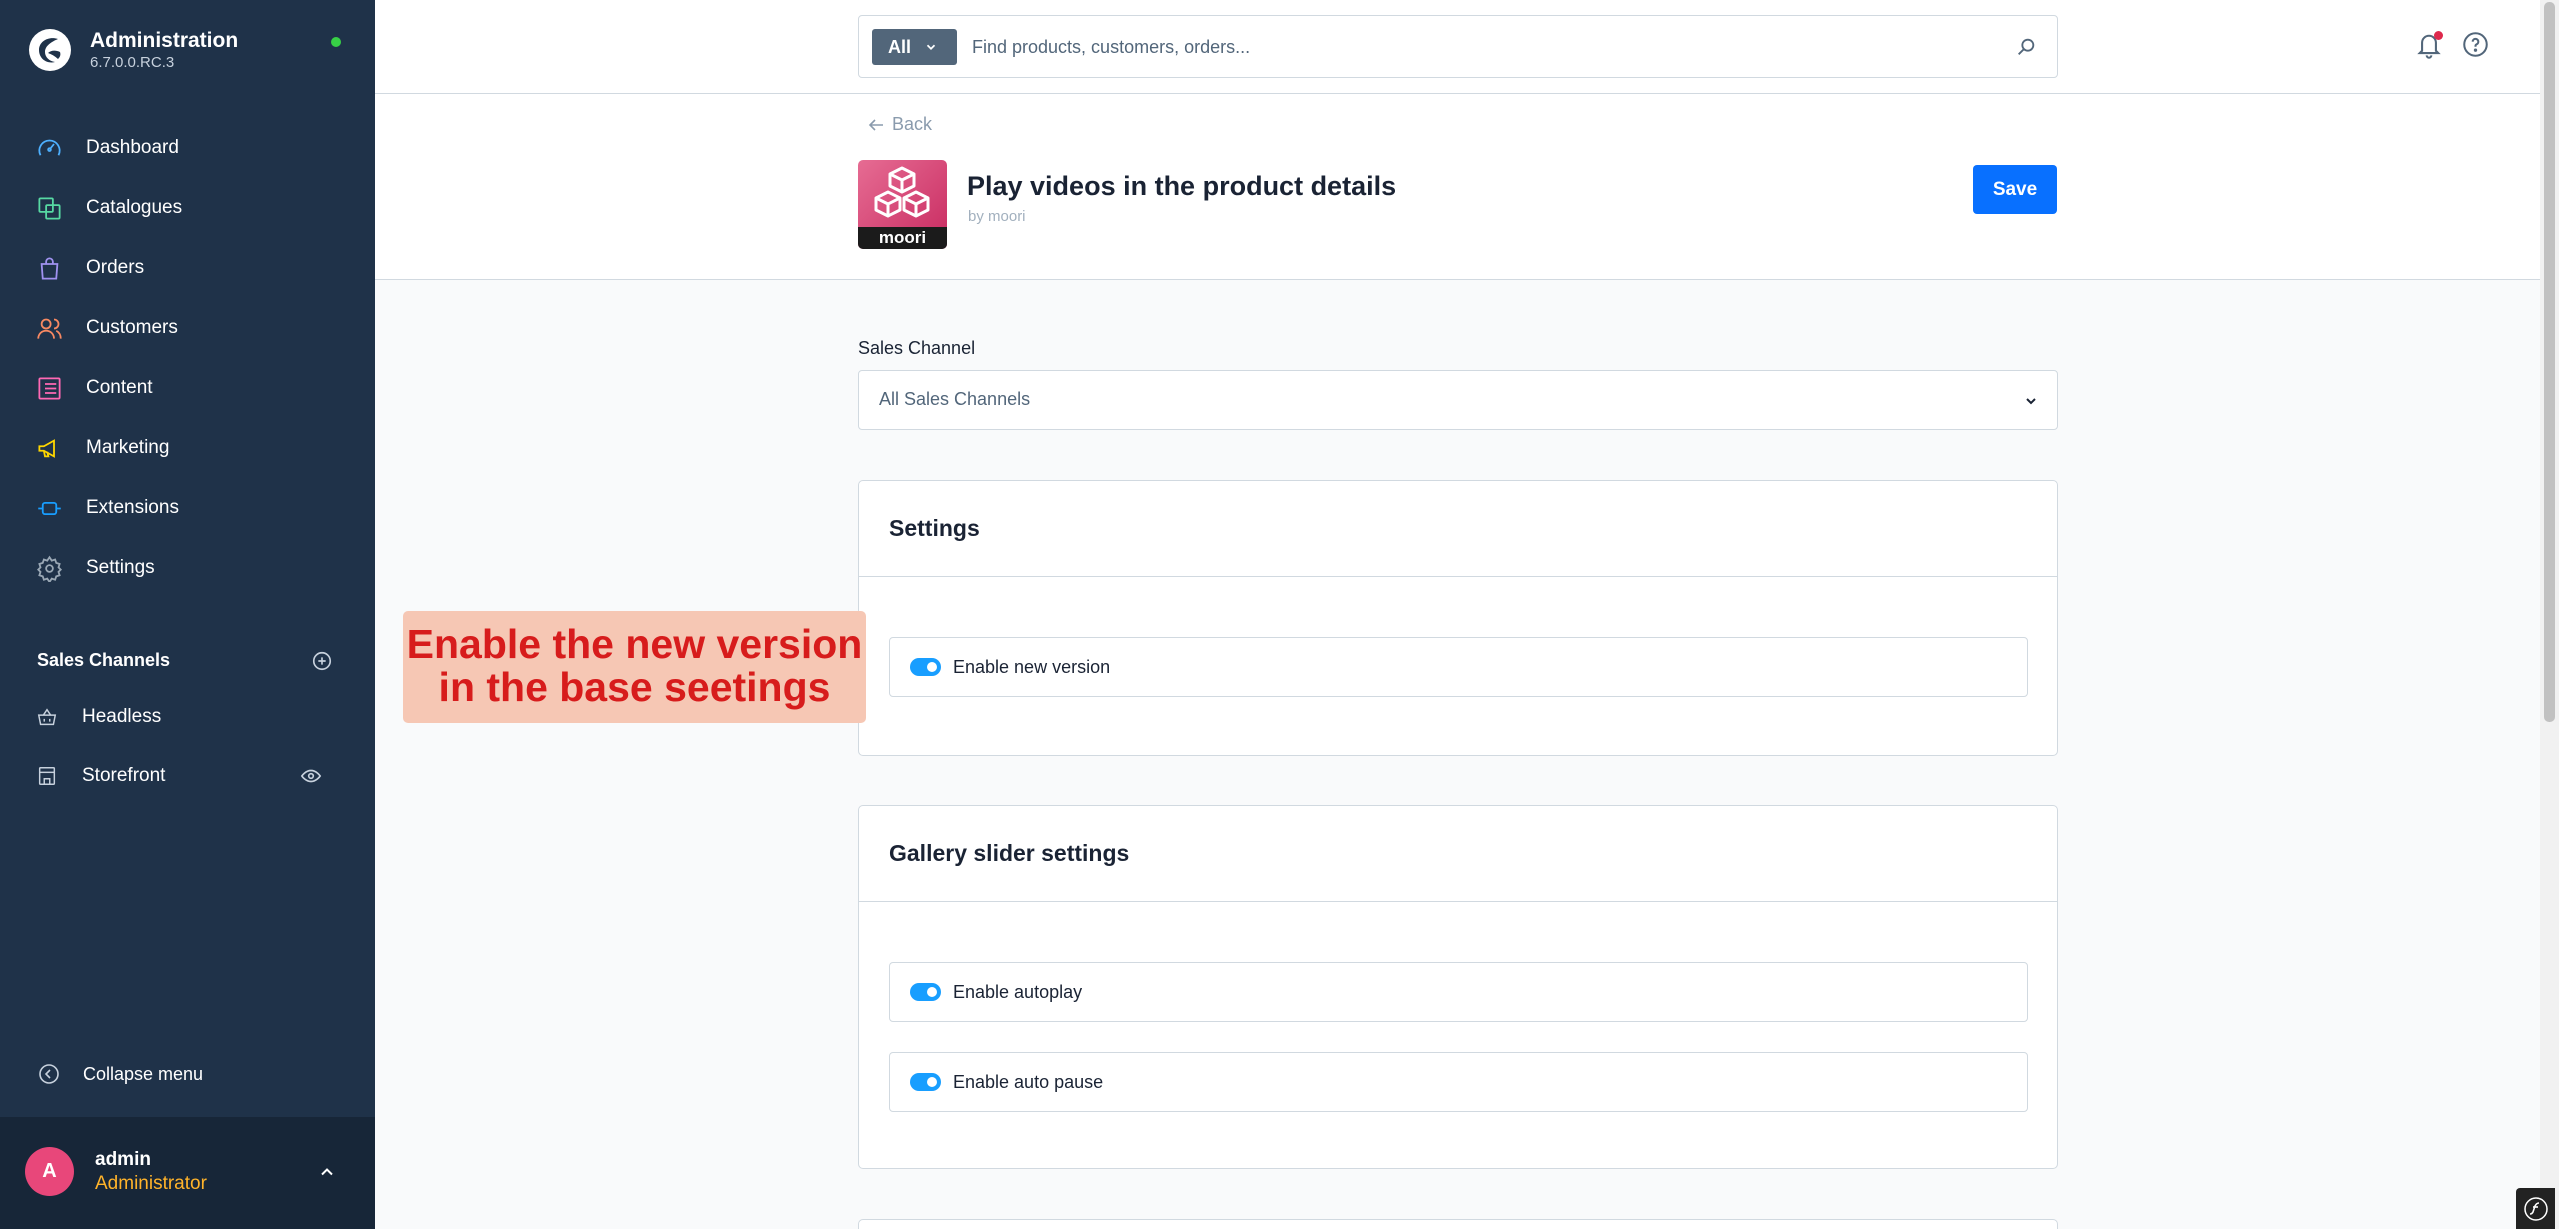 The width and height of the screenshot is (2559, 1229). Describe the element at coordinates (322, 661) in the screenshot. I see `add-sales-channel-icon` at that location.